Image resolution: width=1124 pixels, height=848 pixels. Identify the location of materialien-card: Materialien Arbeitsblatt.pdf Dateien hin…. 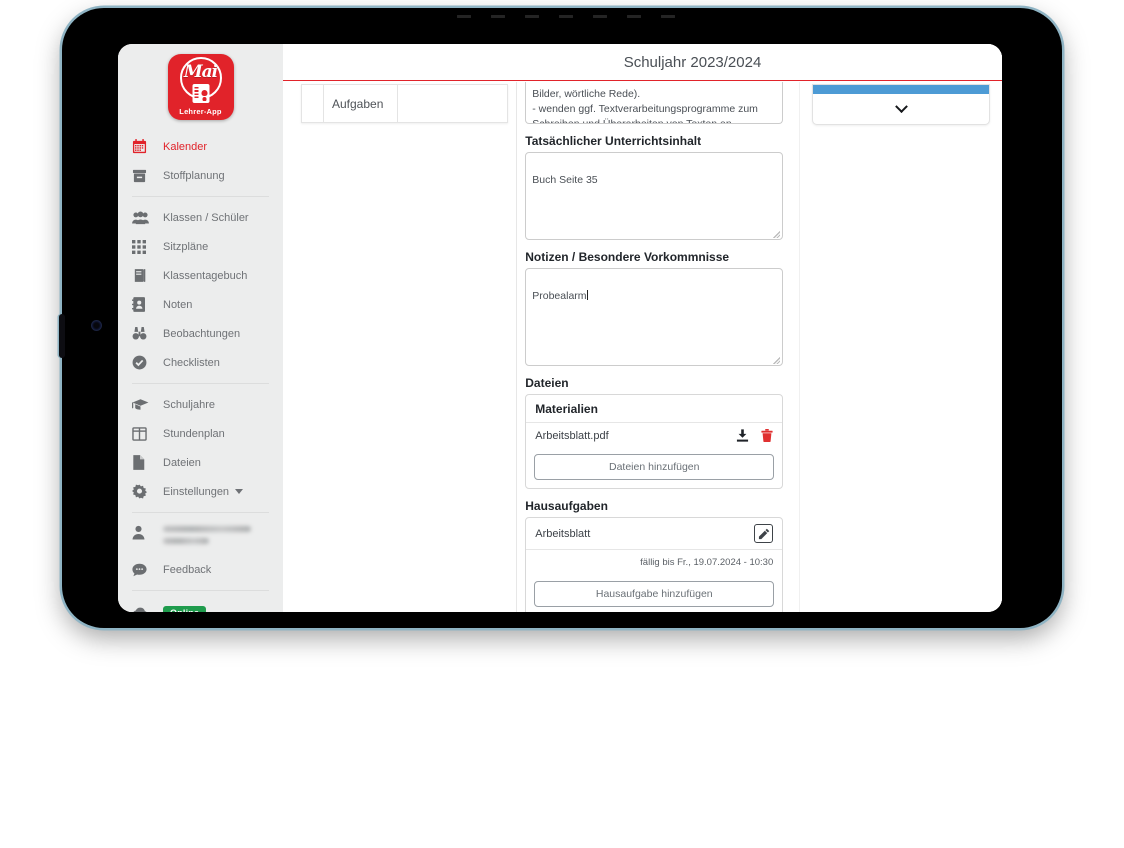
(654, 441).